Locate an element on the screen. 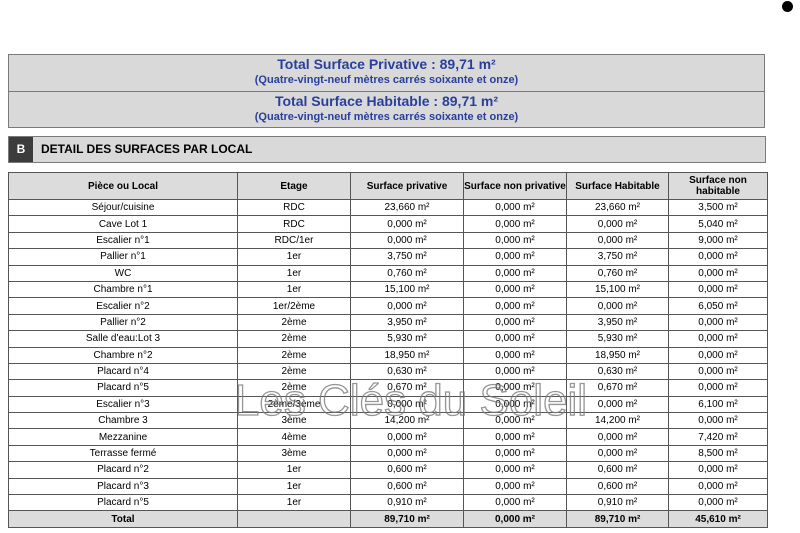 Image resolution: width=800 pixels, height=533 pixels. total-cell-surface-non-privative: 0,000 m² is located at coordinates (515, 519).